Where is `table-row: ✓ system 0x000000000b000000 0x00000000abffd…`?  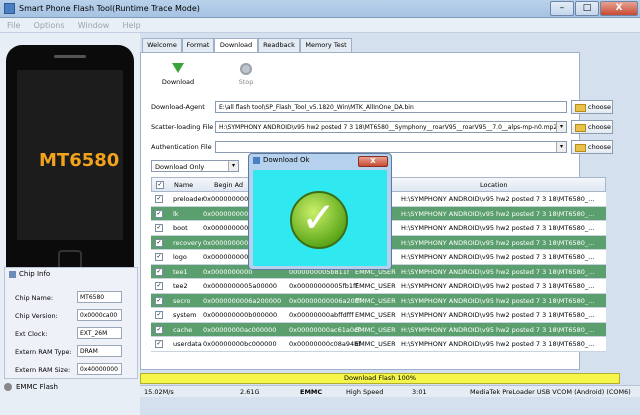 table-row: ✓ system 0x000000000b000000 0x00000000abffd… is located at coordinates (378, 315).